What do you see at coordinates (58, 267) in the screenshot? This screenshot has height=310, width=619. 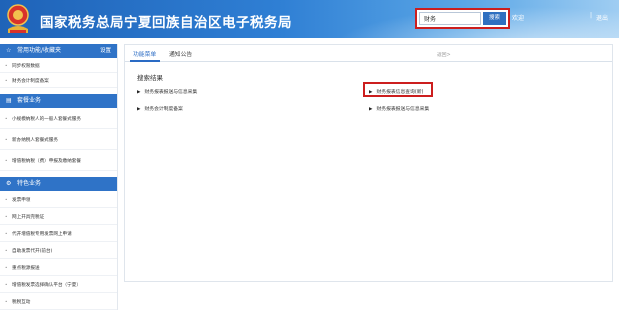 I see `sidebar-item: • 重点税源报送` at bounding box center [58, 267].